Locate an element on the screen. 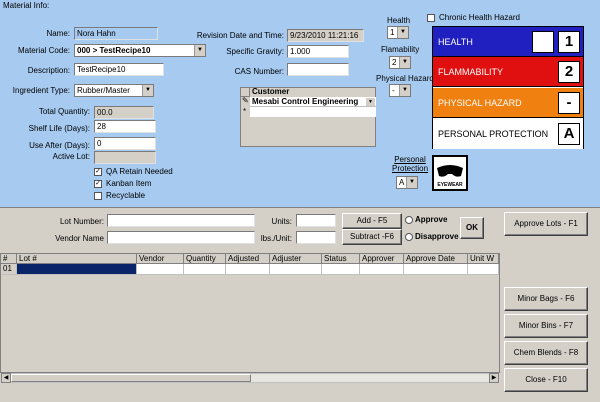 The width and height of the screenshot is (600, 402). recyclable-checkbox is located at coordinates (98, 196).